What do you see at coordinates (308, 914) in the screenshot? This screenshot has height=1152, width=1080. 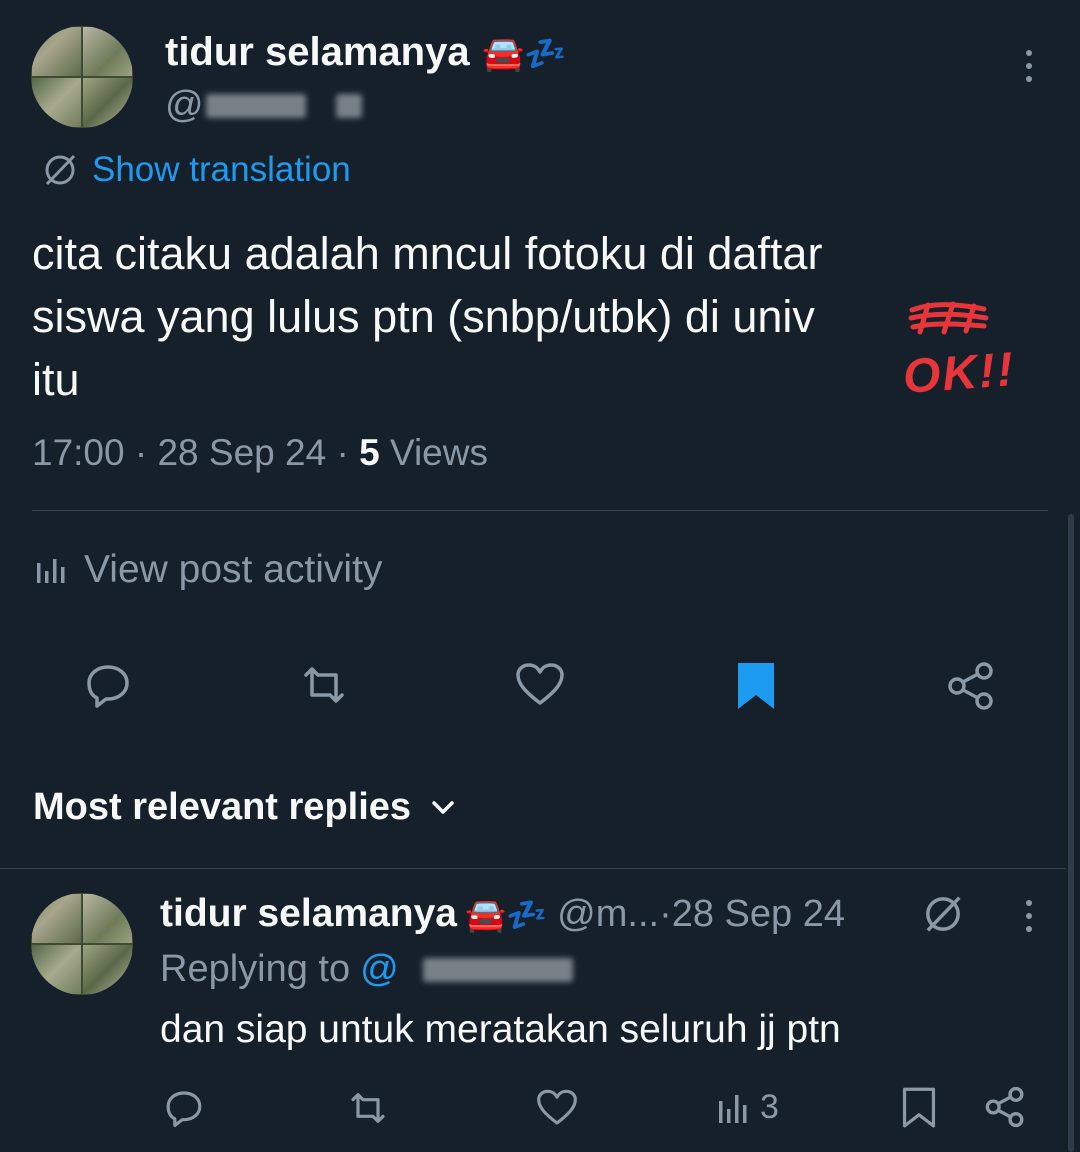 I see `reply-author-name: tidur selamanya` at bounding box center [308, 914].